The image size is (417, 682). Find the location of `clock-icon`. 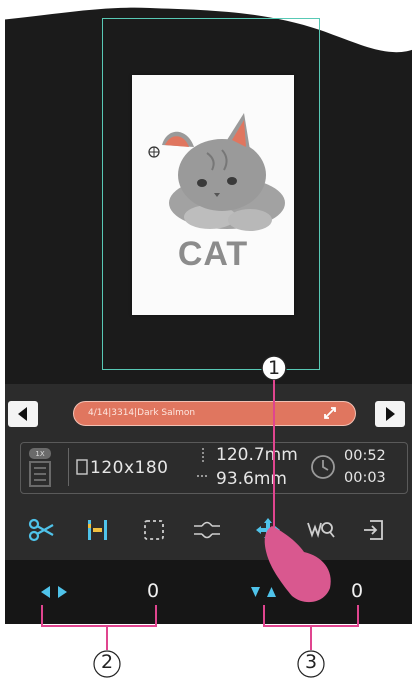

clock-icon is located at coordinates (323, 467).